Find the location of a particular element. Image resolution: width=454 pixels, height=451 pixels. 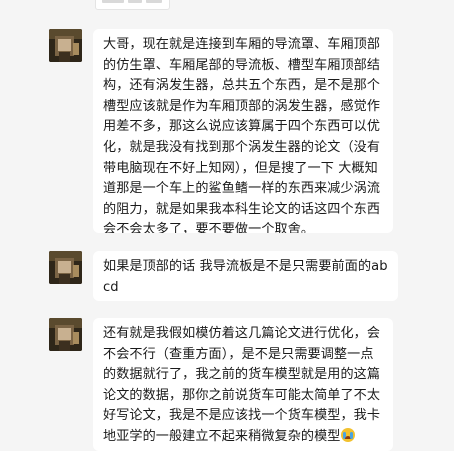

previous-image-message is located at coordinates (132, 5).